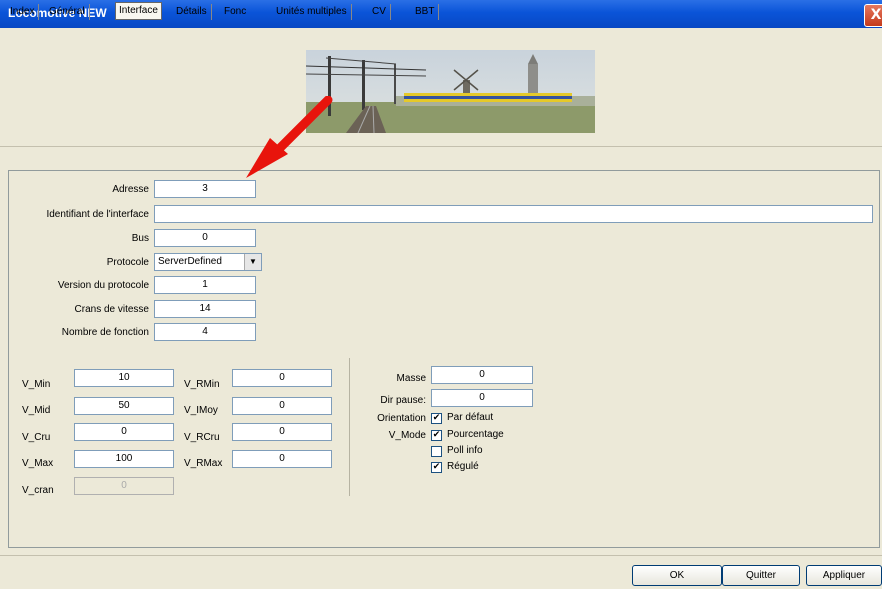 Image resolution: width=882 pixels, height=589 pixels. What do you see at coordinates (282, 432) in the screenshot?
I see `v-rcru-input: 0` at bounding box center [282, 432].